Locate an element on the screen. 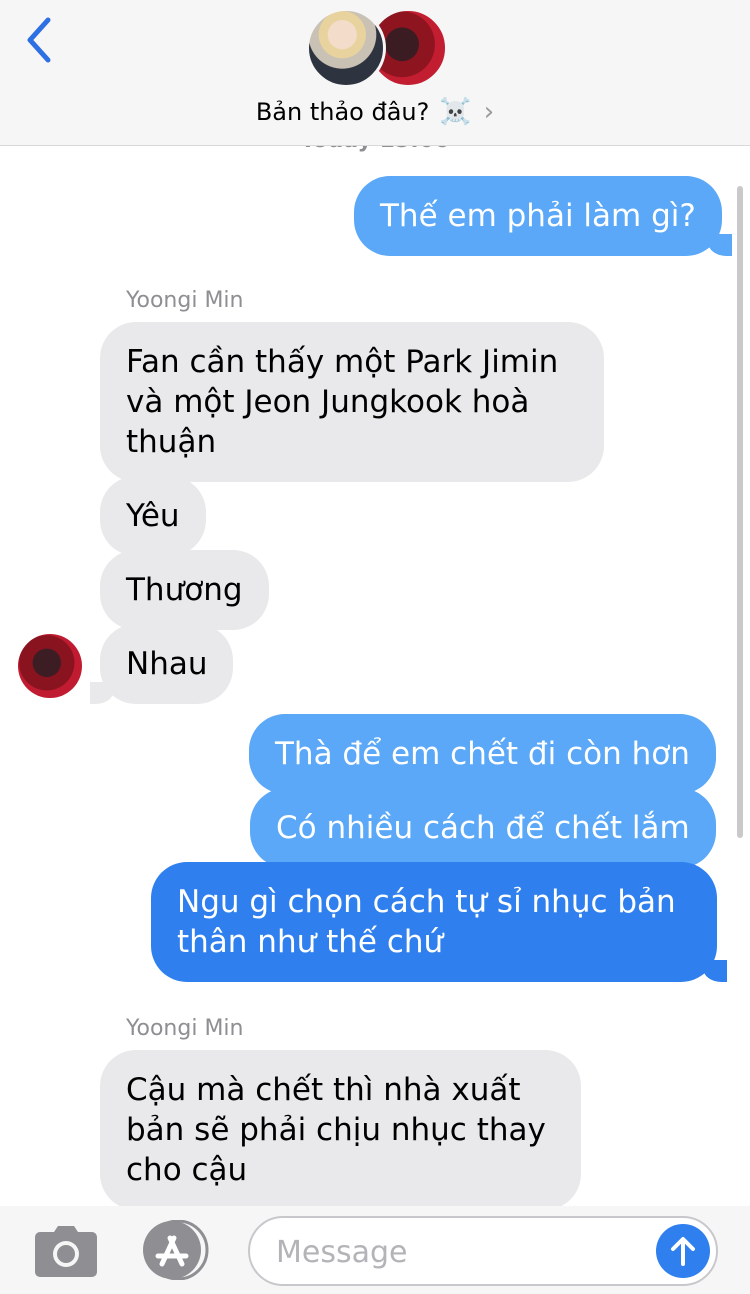 This screenshot has height=1294, width=750. camera-icon is located at coordinates (66, 1251).